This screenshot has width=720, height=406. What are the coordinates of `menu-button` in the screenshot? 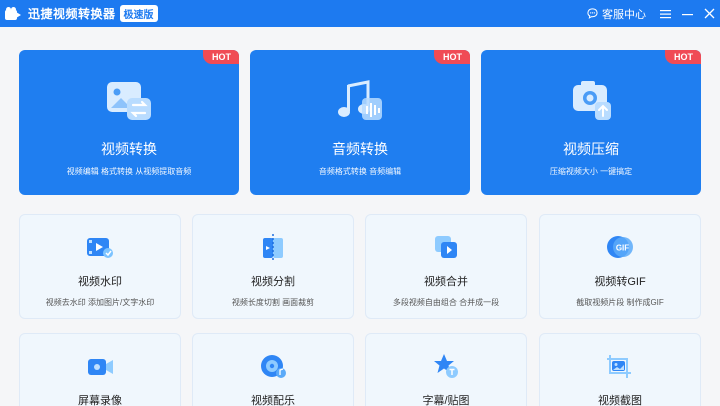 It's located at (665, 13).